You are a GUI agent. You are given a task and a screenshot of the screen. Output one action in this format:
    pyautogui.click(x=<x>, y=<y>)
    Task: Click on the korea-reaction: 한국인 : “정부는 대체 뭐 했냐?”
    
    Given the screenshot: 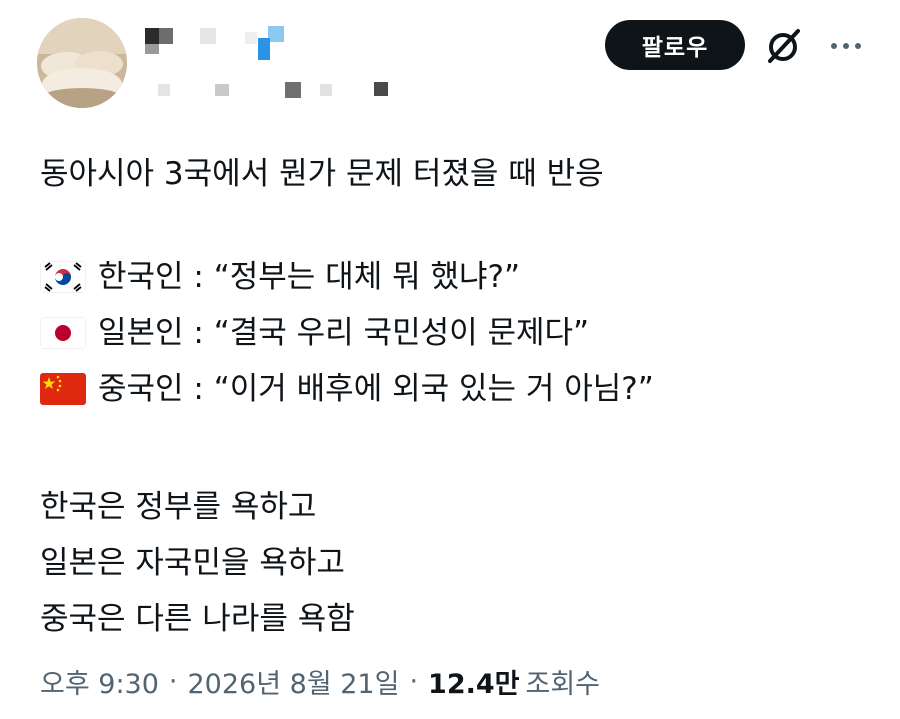 What is the action you would take?
    pyautogui.click(x=460, y=277)
    